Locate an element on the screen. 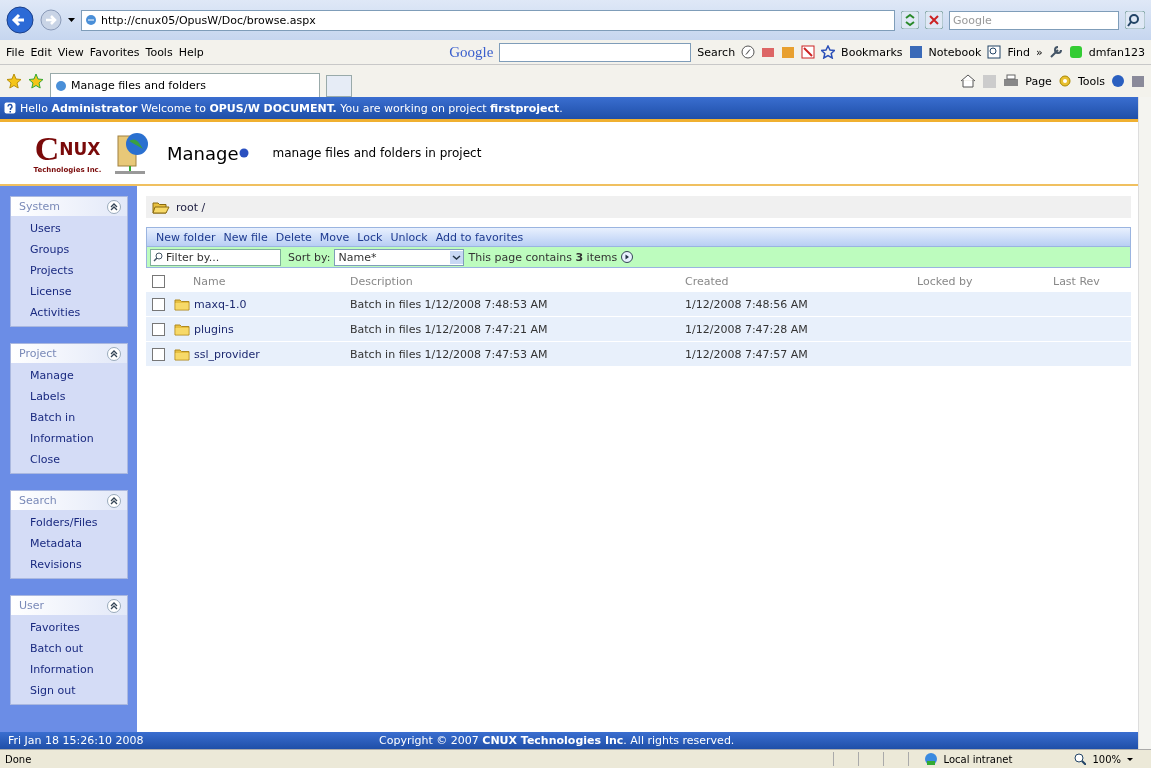 This screenshot has height=768, width=1151. folder-link: maxq-1.0 is located at coordinates (220, 304).